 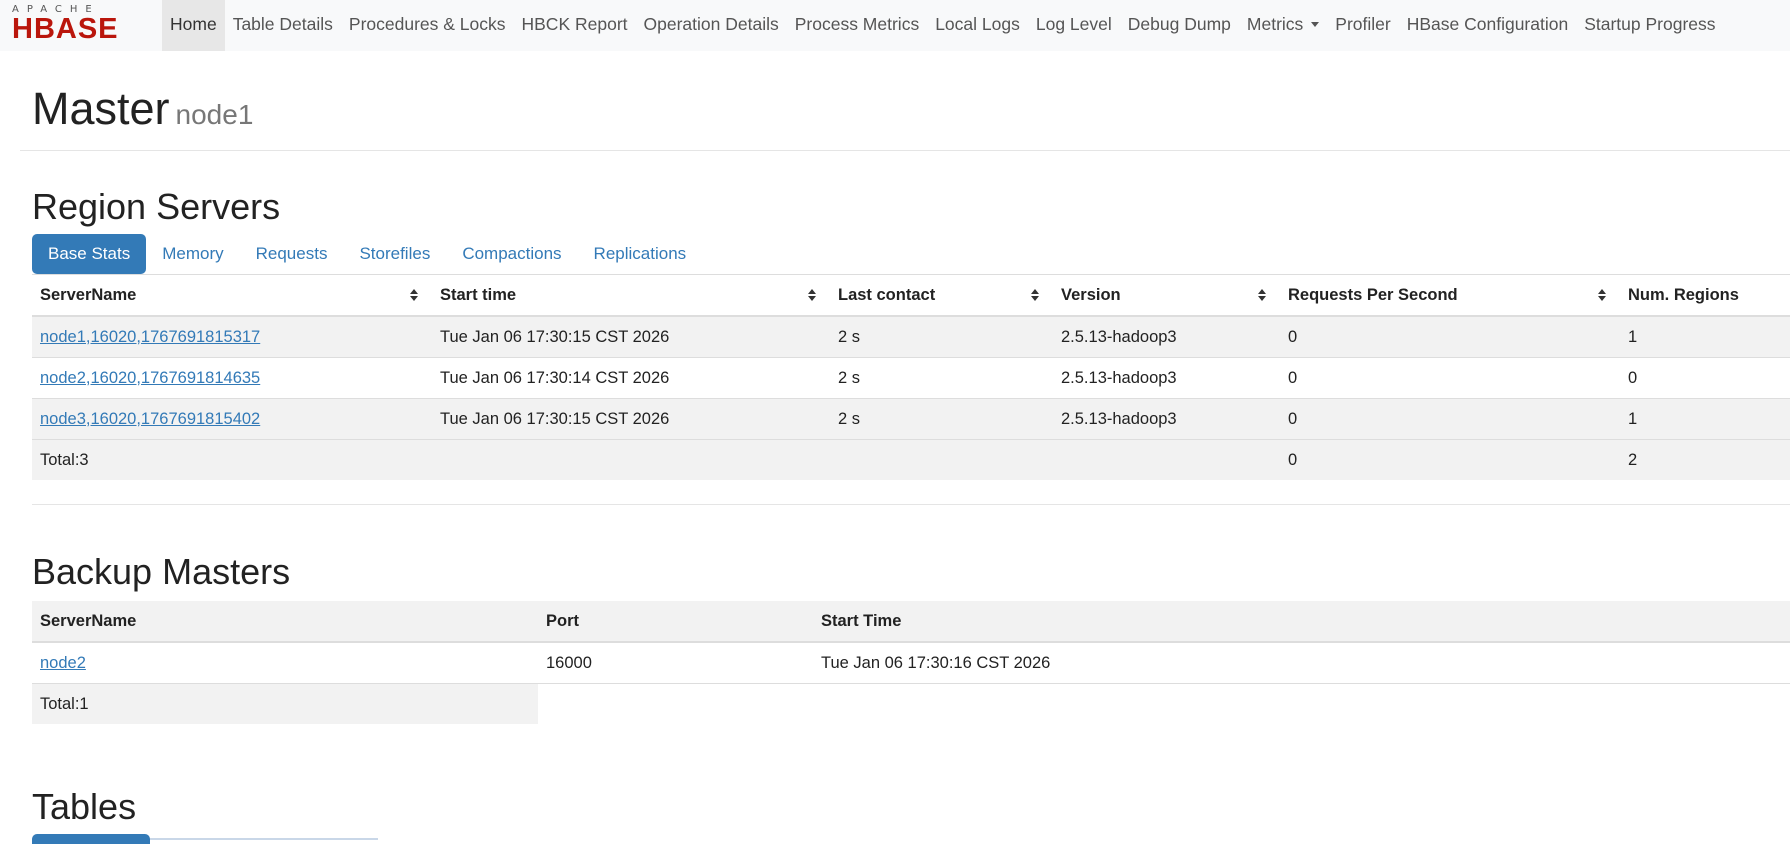 I want to click on page-header: Master node1, so click(x=905, y=115).